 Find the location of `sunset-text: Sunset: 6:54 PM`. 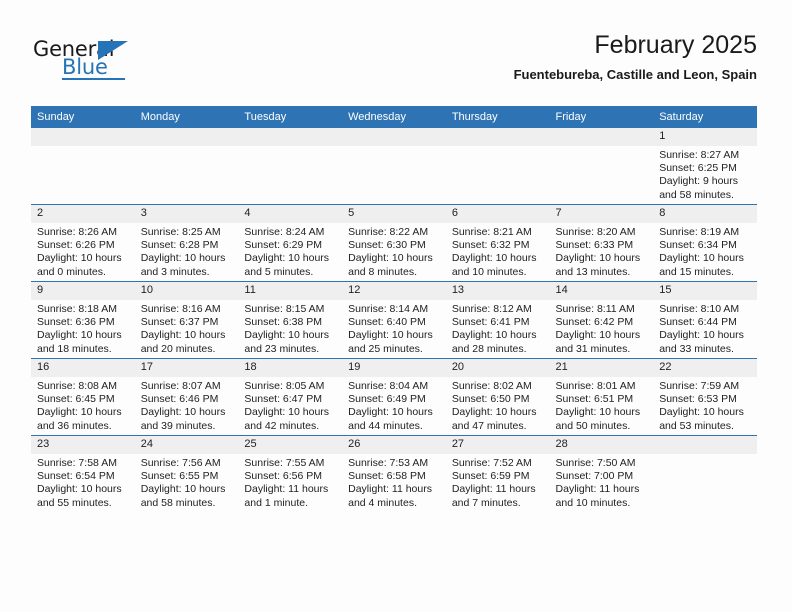

sunset-text: Sunset: 6:54 PM is located at coordinates (76, 476).